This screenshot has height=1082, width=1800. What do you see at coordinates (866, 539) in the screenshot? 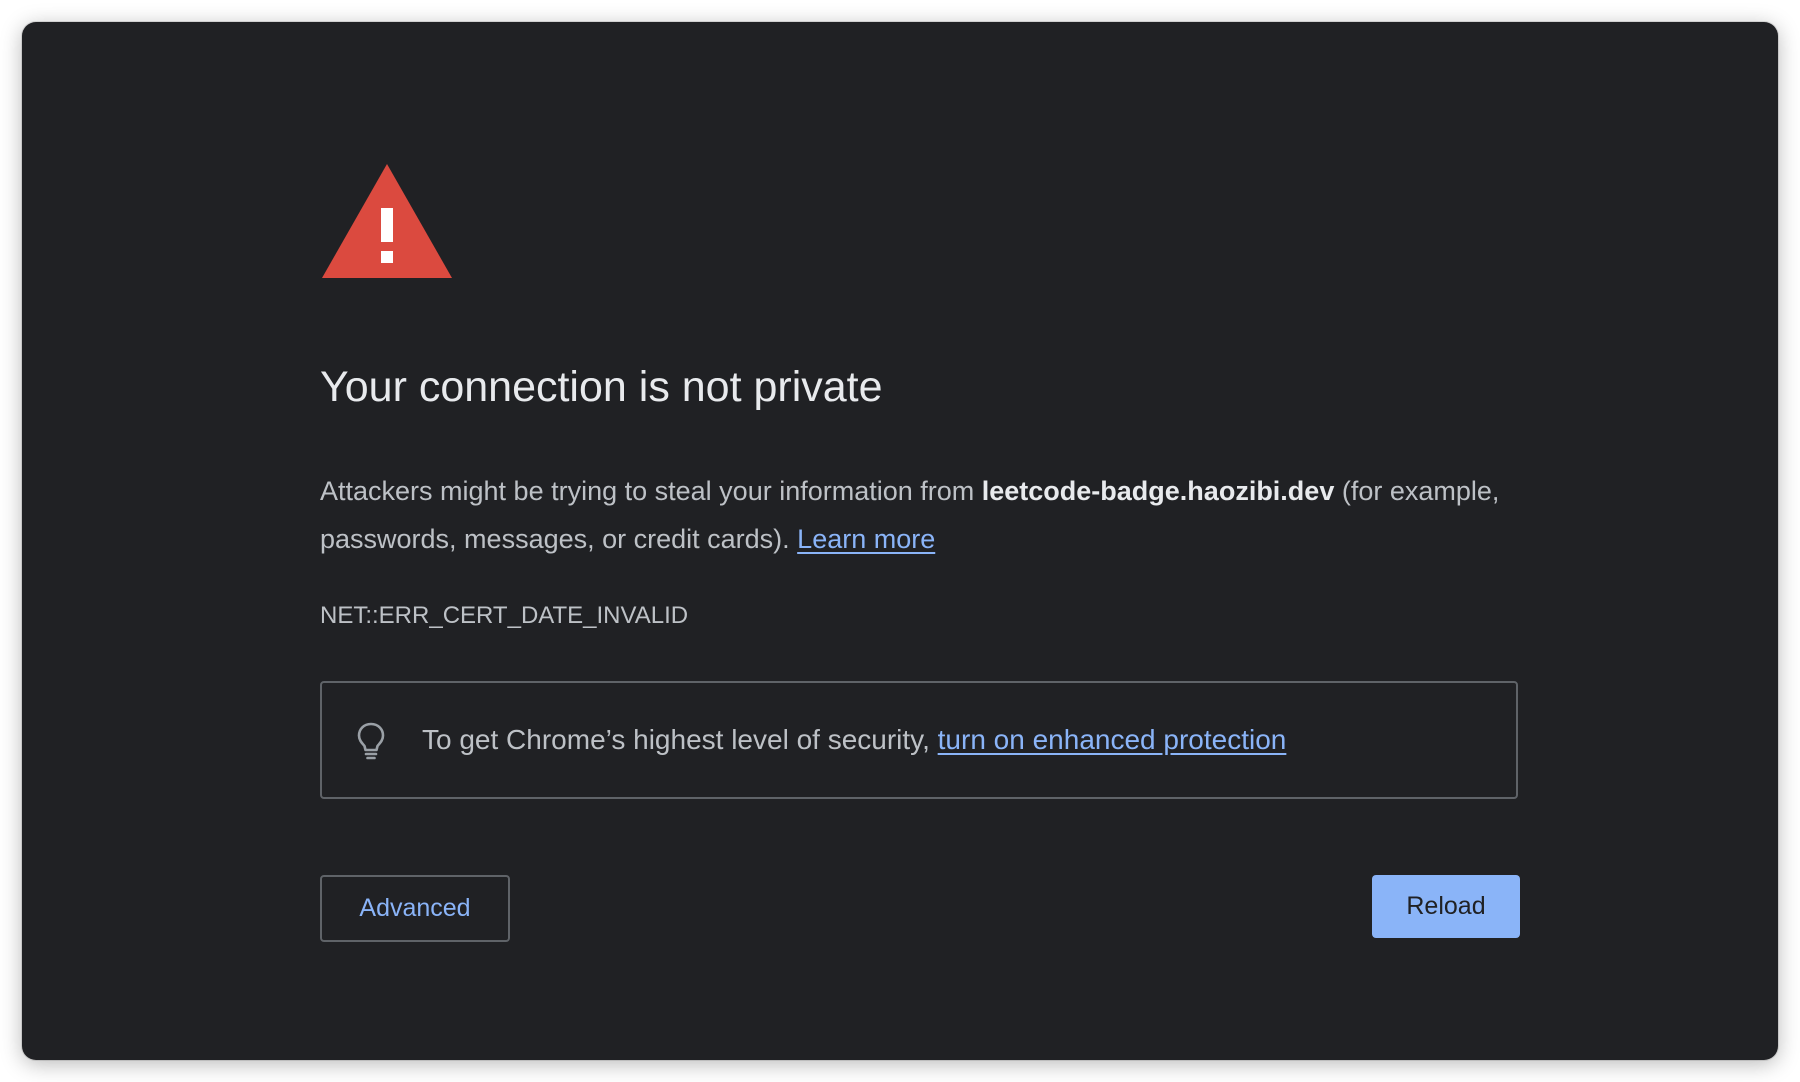
I see `learn-more-link: Learn more` at bounding box center [866, 539].